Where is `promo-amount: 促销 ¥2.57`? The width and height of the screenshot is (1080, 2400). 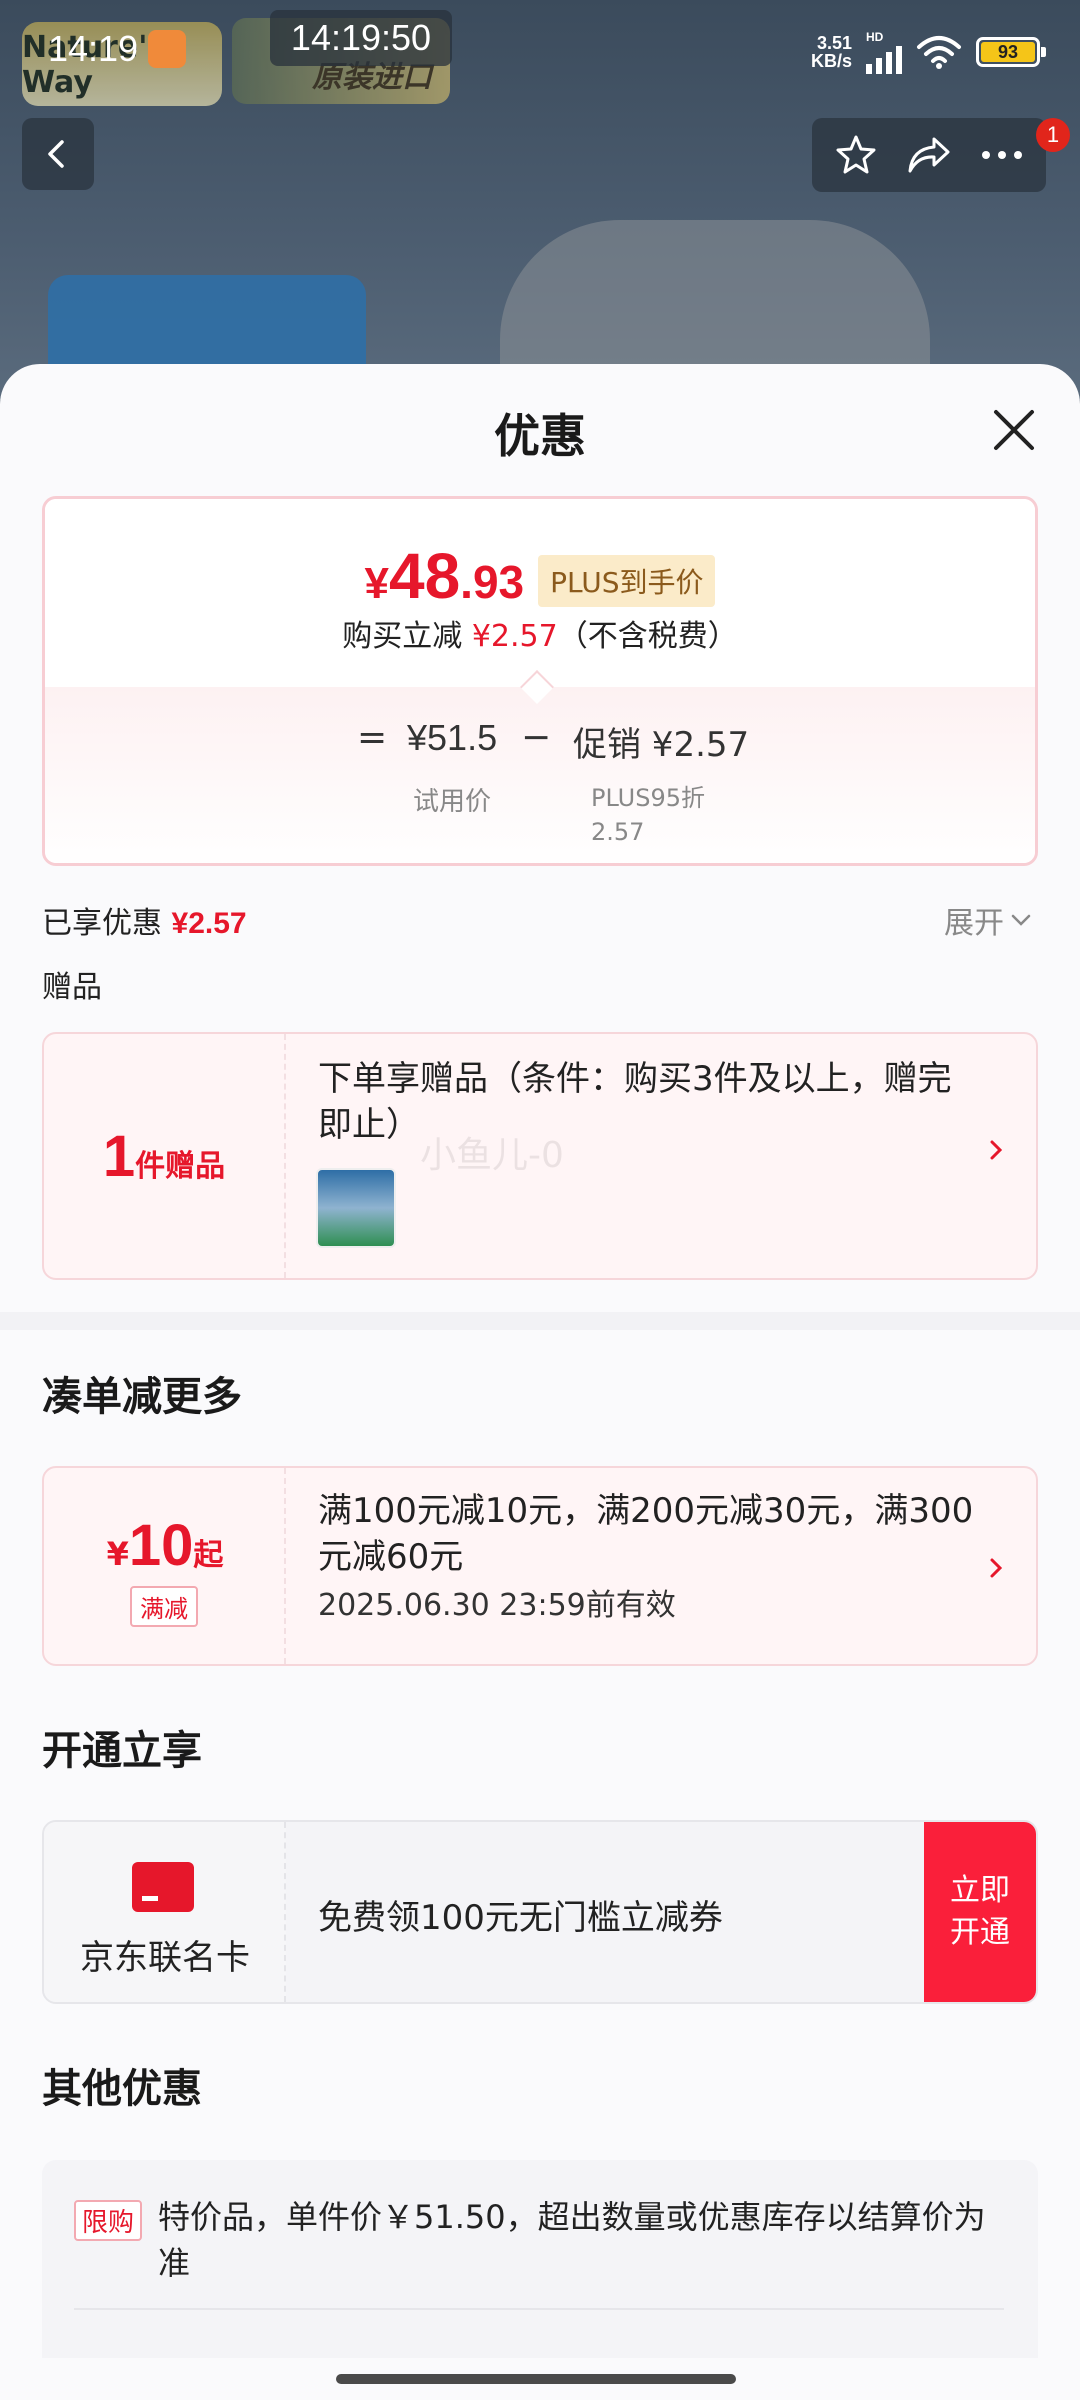 promo-amount: 促销 ¥2.57 is located at coordinates (661, 745).